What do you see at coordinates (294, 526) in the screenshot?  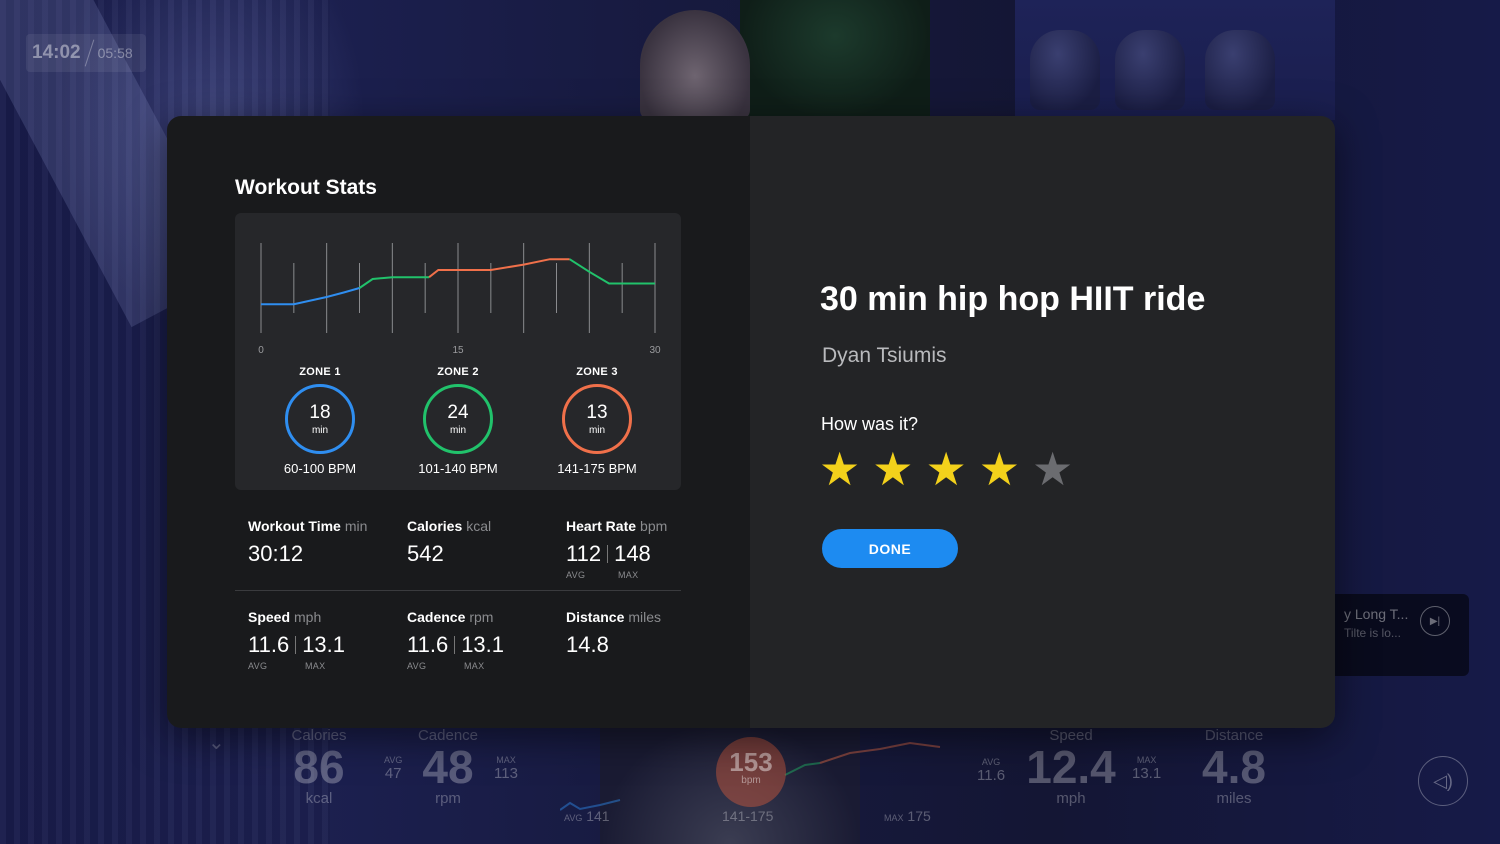 I see `stat-workout-time-label: Workout Time` at bounding box center [294, 526].